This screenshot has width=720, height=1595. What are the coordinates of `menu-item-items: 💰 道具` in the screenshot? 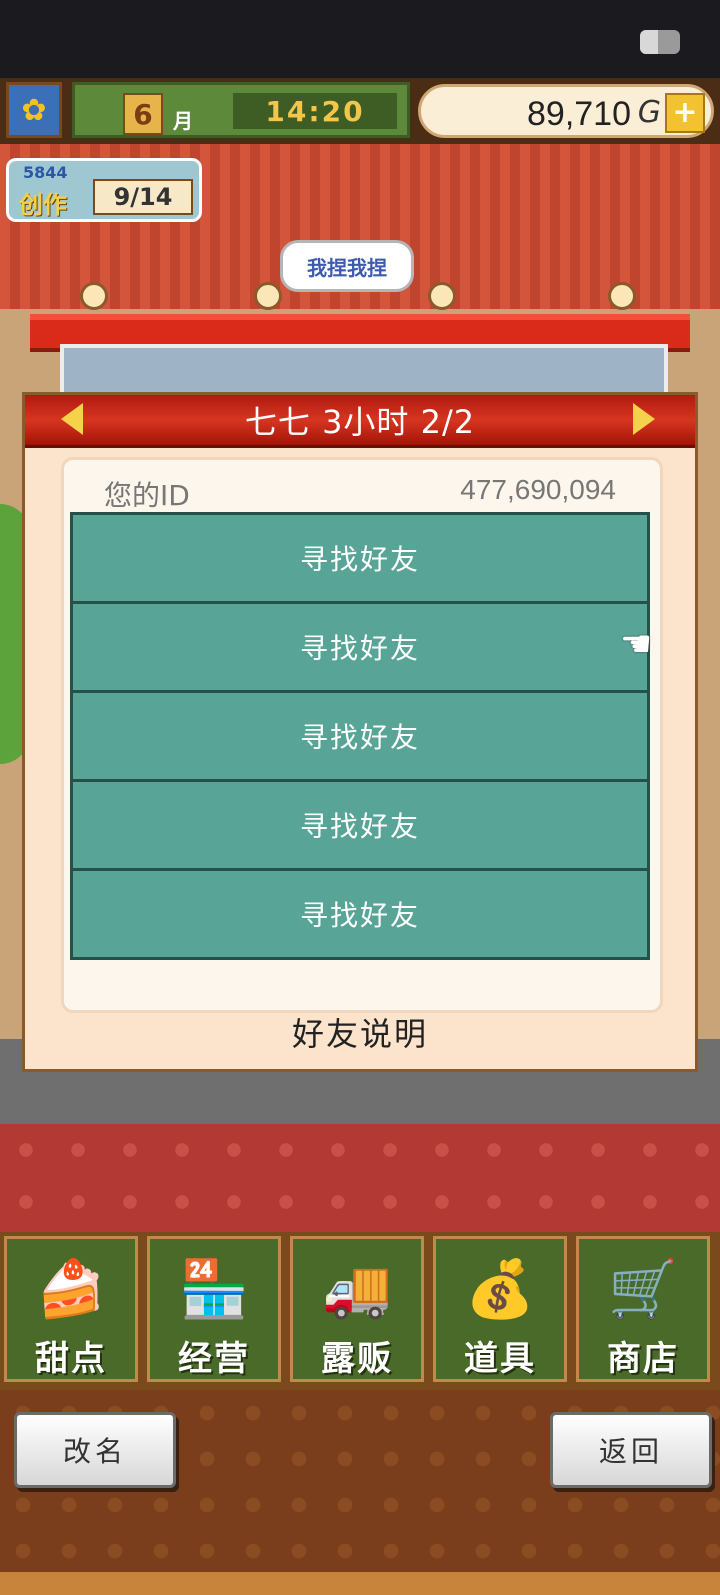 It's located at (500, 1309).